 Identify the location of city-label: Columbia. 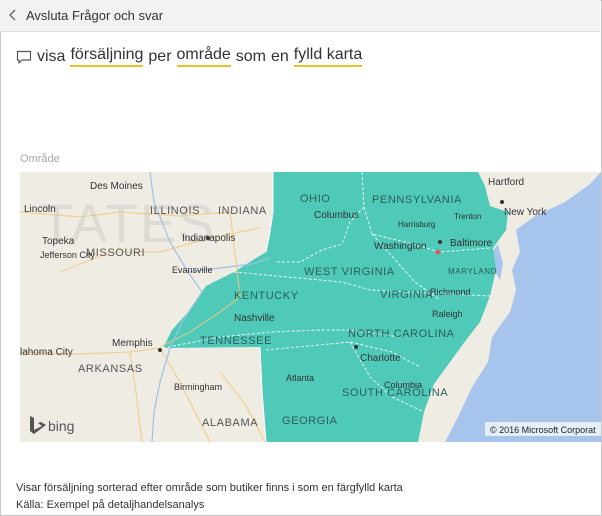
(403, 385).